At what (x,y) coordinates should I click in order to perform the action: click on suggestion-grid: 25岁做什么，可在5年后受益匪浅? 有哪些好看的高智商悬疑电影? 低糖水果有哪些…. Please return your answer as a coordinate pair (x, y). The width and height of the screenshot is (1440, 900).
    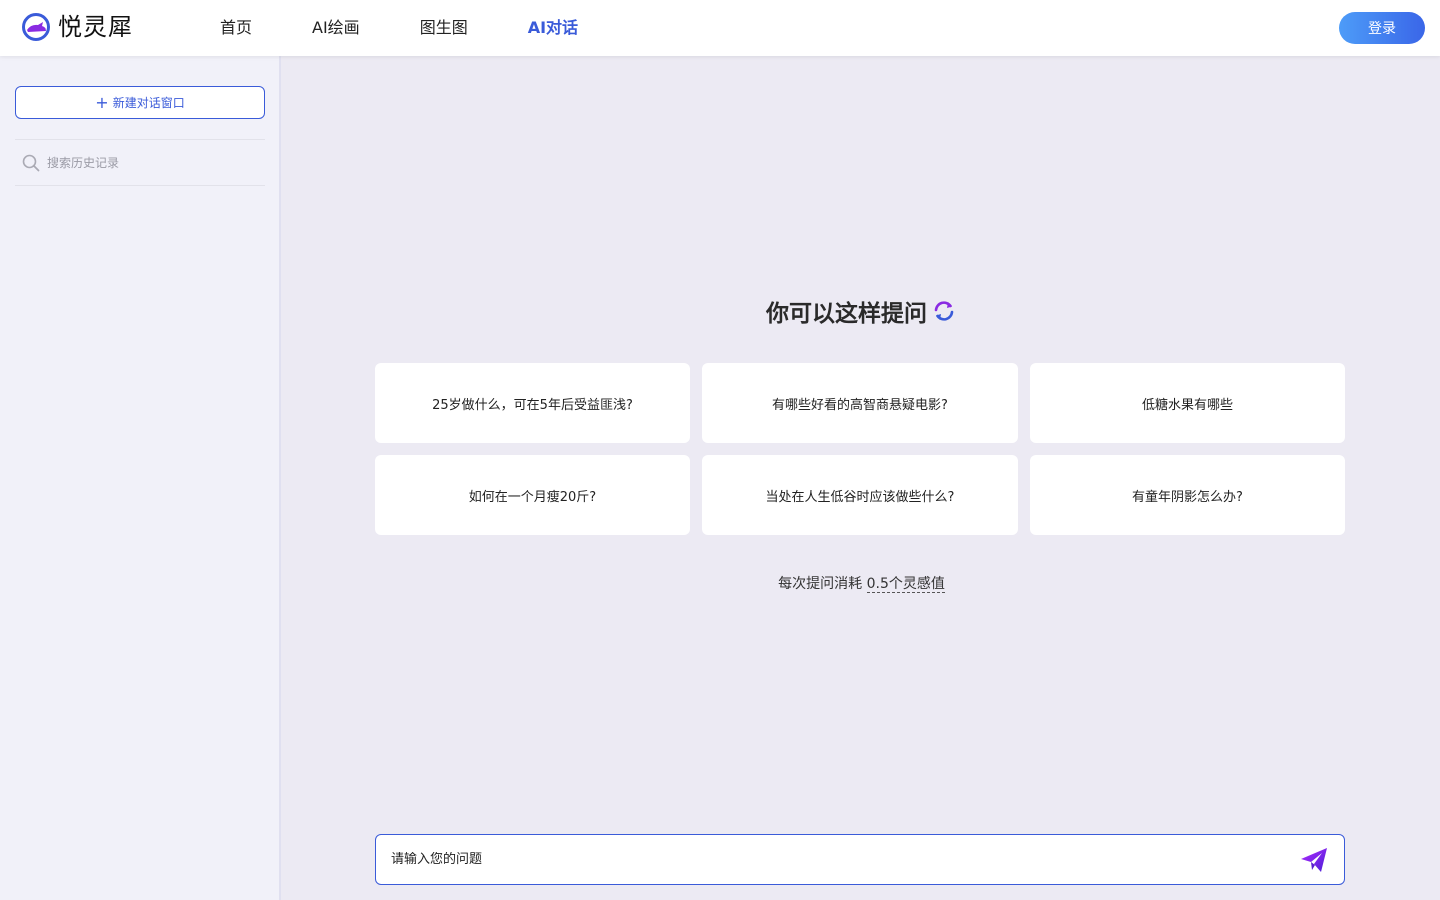
    Looking at the image, I should click on (860, 449).